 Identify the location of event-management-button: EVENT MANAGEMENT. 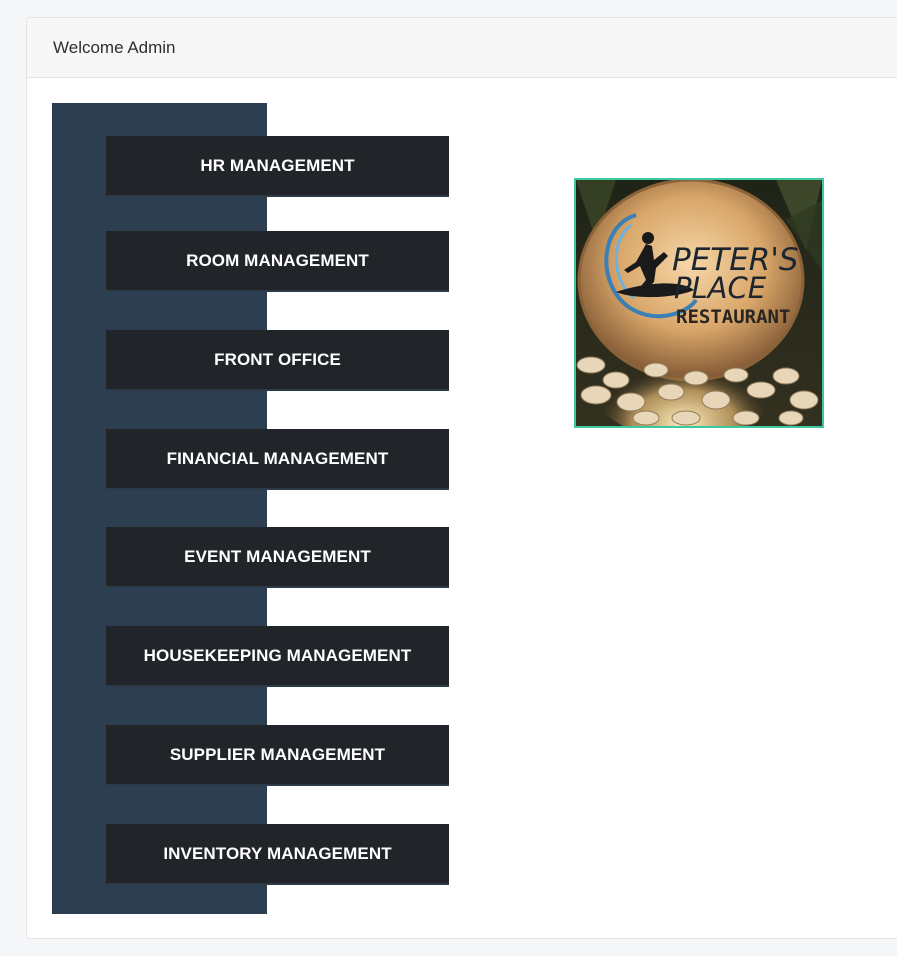
(277, 557).